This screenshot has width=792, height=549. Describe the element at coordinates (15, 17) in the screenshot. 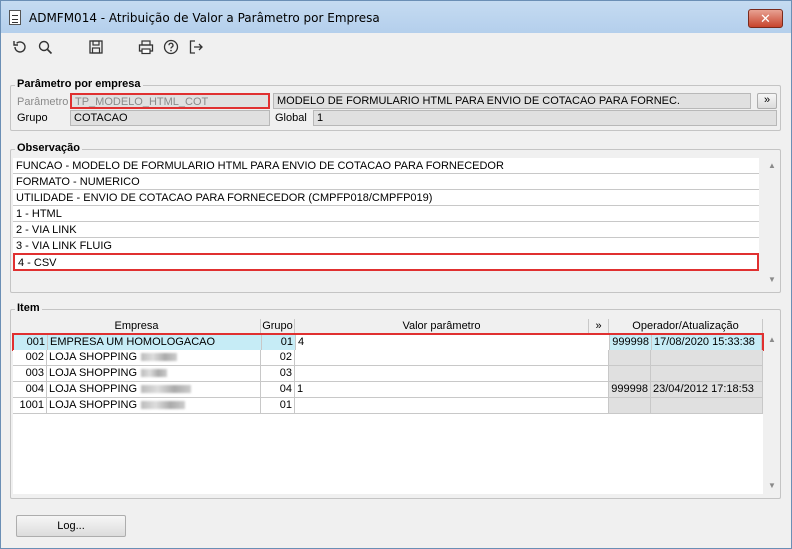

I see `document-icon` at that location.